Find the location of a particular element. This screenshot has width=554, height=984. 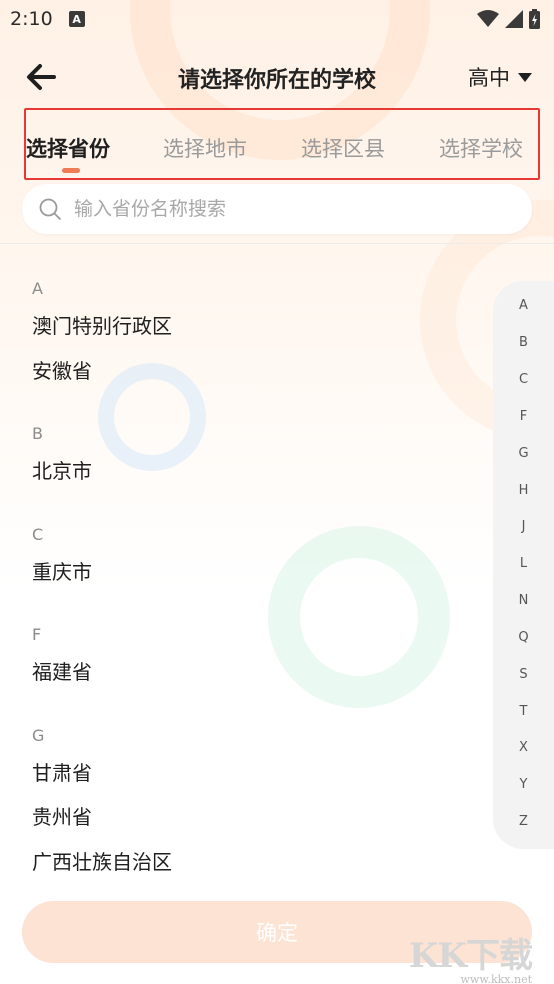

list-item: 重庆市 is located at coordinates (62, 570).